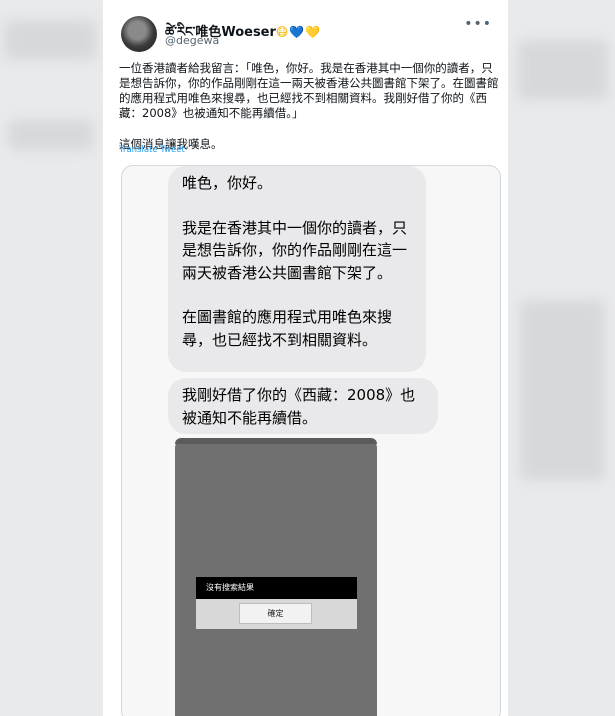 The height and width of the screenshot is (716, 615). I want to click on blue-heart-icon: 💙, so click(297, 32).